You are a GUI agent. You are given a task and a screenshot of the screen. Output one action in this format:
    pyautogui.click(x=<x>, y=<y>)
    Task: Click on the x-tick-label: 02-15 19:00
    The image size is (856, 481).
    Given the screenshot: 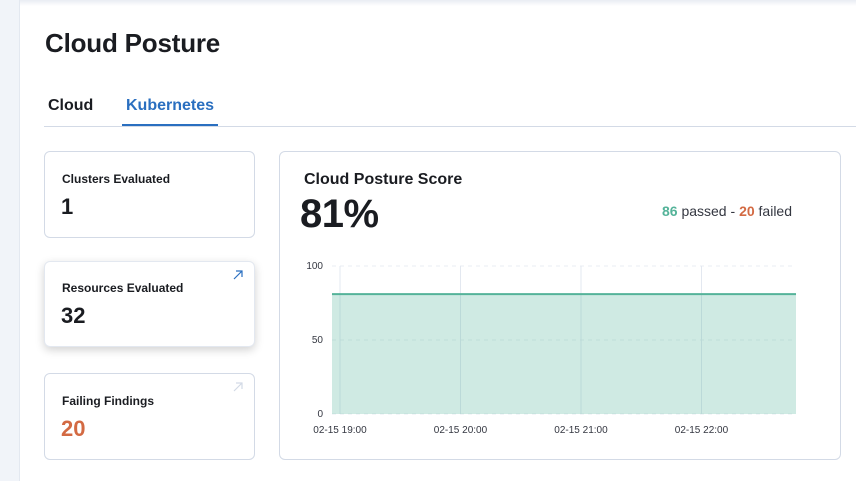 What is the action you would take?
    pyautogui.click(x=340, y=430)
    